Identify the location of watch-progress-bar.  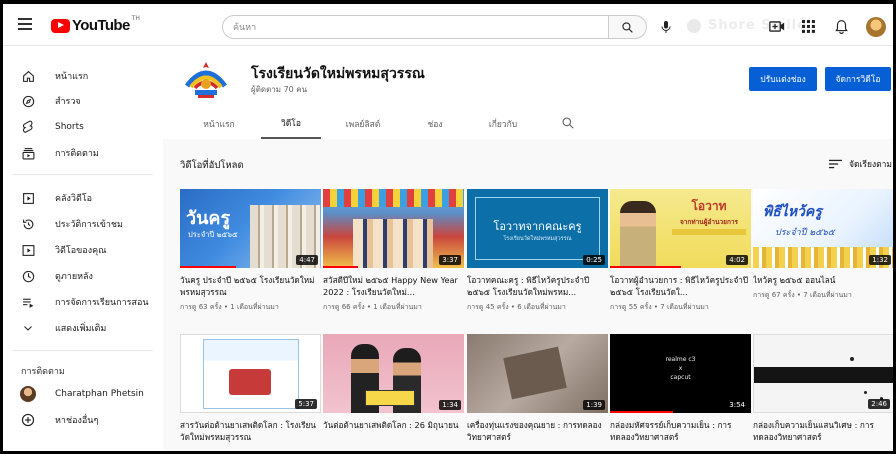
(208, 267).